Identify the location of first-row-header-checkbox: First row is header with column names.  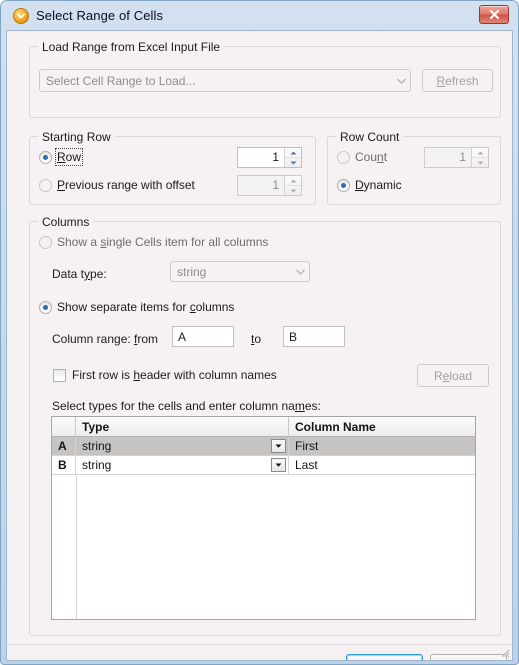
(165, 375).